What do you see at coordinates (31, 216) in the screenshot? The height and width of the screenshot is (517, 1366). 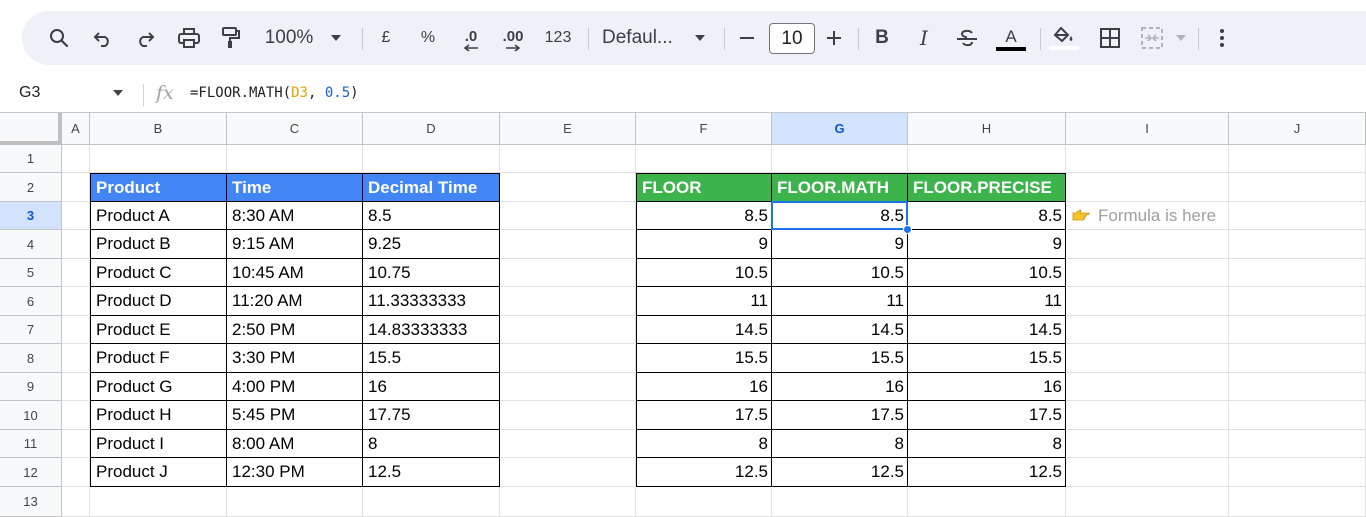 I see `row-header-3: 3` at bounding box center [31, 216].